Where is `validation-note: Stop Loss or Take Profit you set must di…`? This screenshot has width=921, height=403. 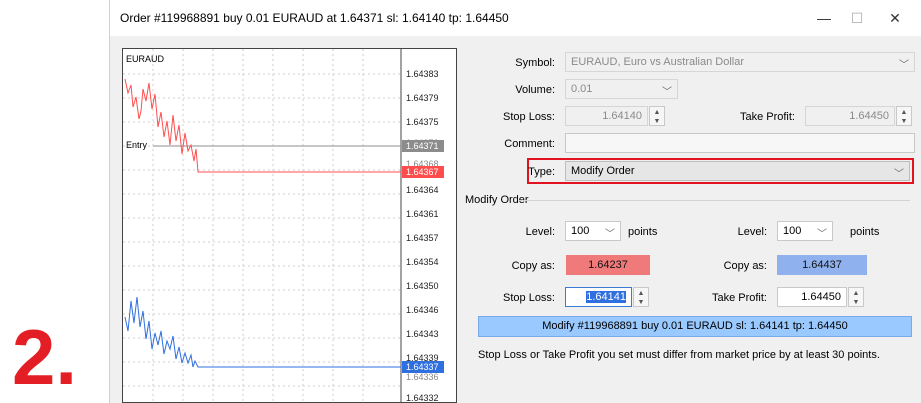 validation-note: Stop Loss or Take Profit you set must di… is located at coordinates (679, 355).